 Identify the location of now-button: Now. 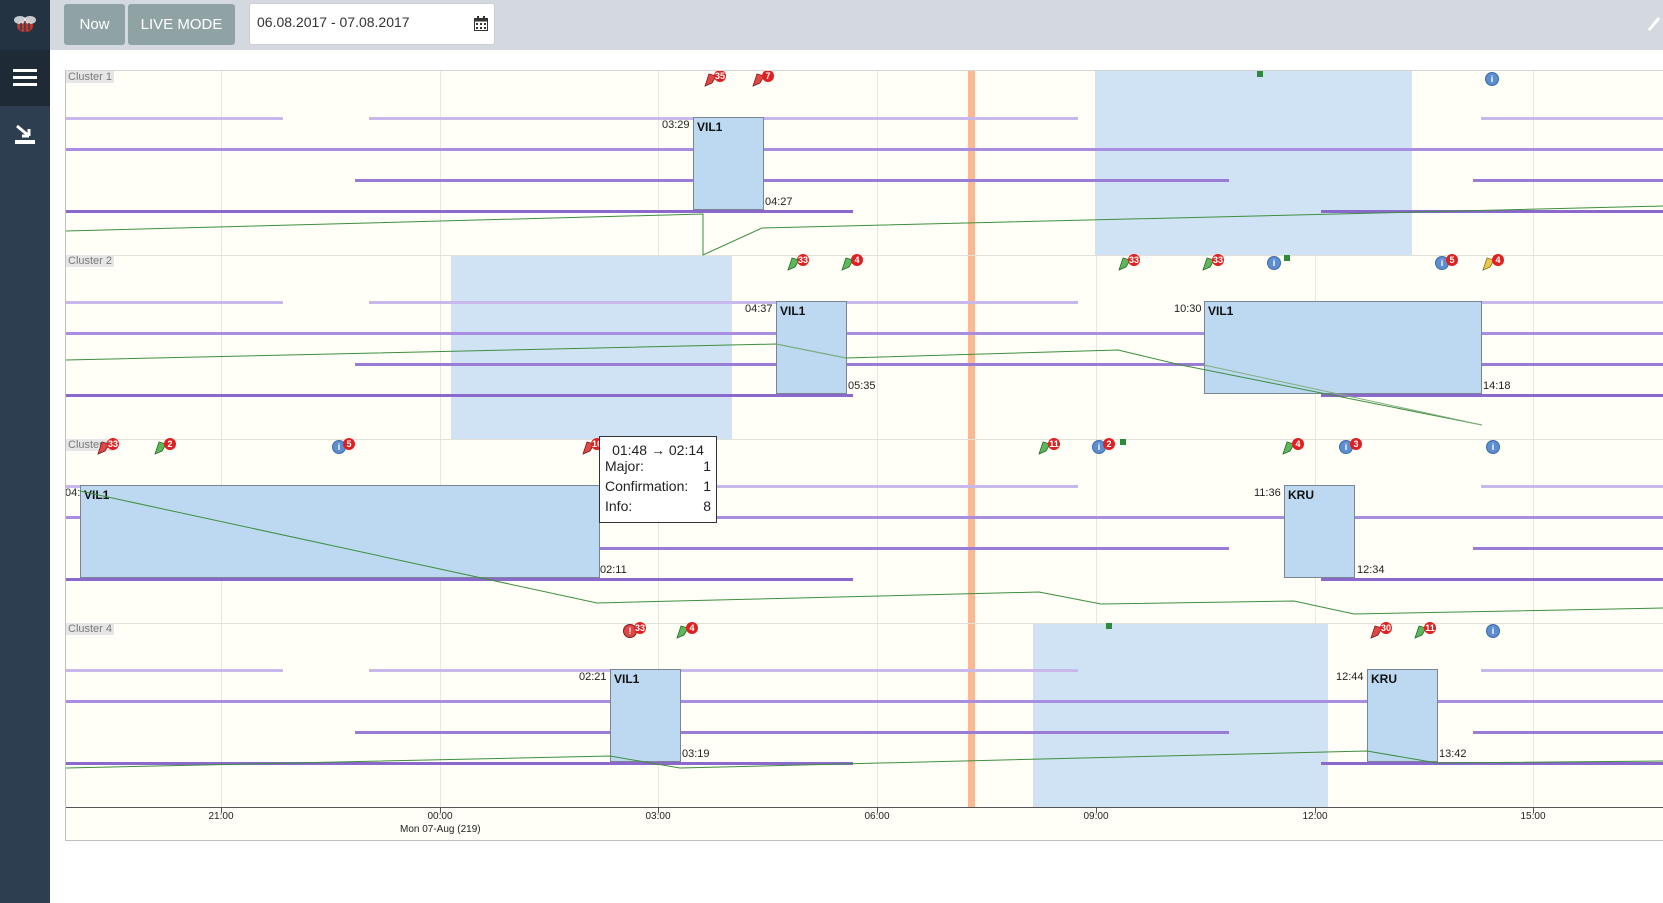
(94, 24).